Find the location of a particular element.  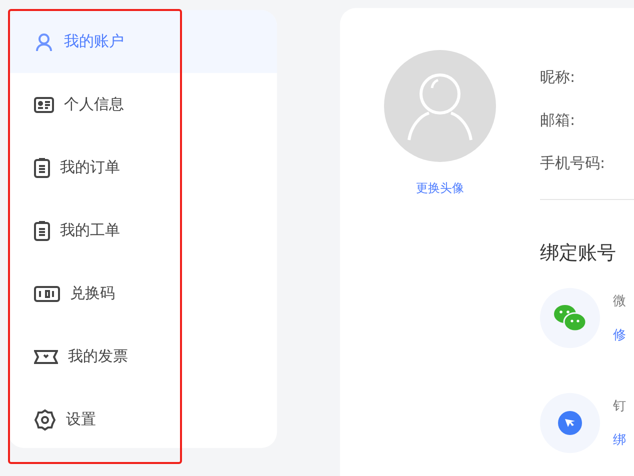

account-action-link: 修 is located at coordinates (619, 335).